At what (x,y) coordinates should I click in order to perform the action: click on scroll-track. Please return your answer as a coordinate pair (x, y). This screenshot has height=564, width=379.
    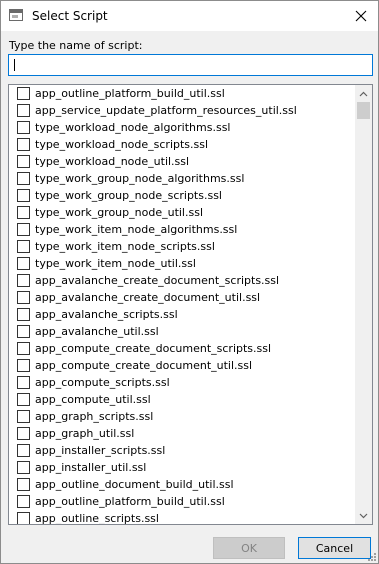
    Looking at the image, I should click on (363, 304).